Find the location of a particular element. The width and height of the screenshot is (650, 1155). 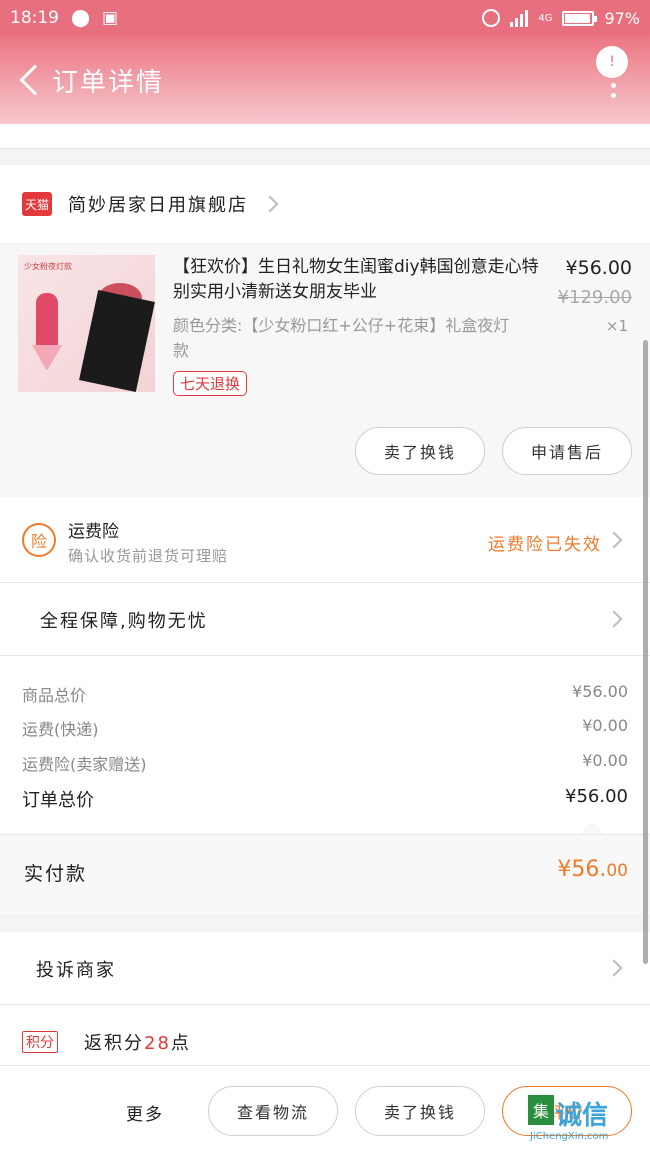

complain-label: 投诉商家 is located at coordinates (76, 970).